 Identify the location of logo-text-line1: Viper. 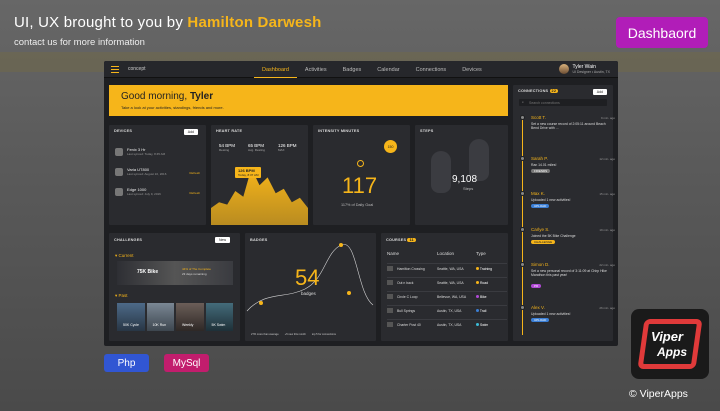
(667, 336).